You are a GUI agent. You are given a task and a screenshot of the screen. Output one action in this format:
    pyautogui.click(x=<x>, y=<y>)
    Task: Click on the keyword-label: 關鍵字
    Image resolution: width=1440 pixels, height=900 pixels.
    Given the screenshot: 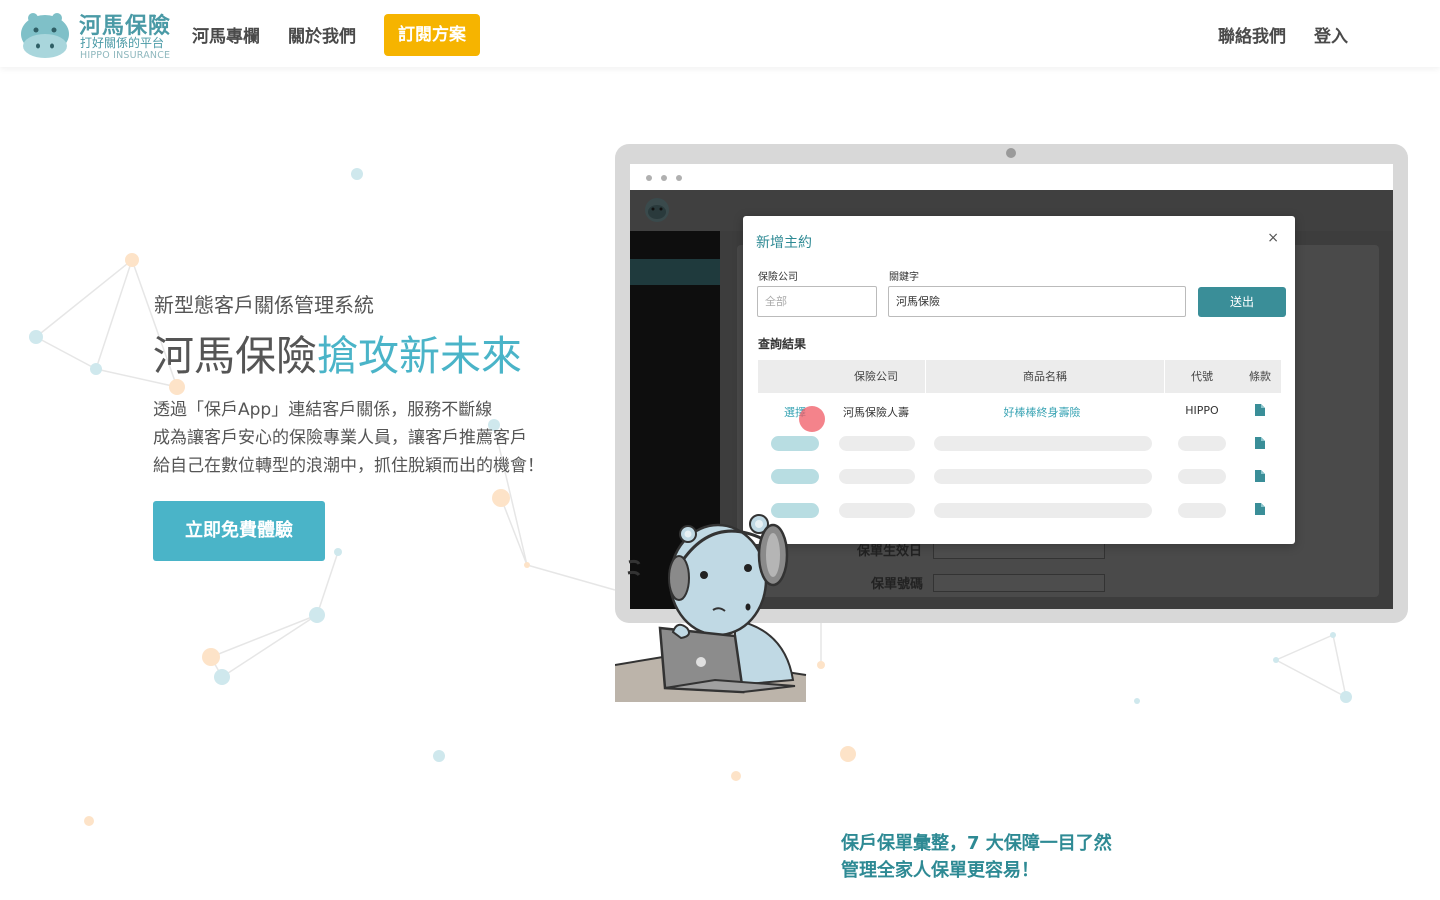 What is the action you would take?
    pyautogui.click(x=904, y=277)
    